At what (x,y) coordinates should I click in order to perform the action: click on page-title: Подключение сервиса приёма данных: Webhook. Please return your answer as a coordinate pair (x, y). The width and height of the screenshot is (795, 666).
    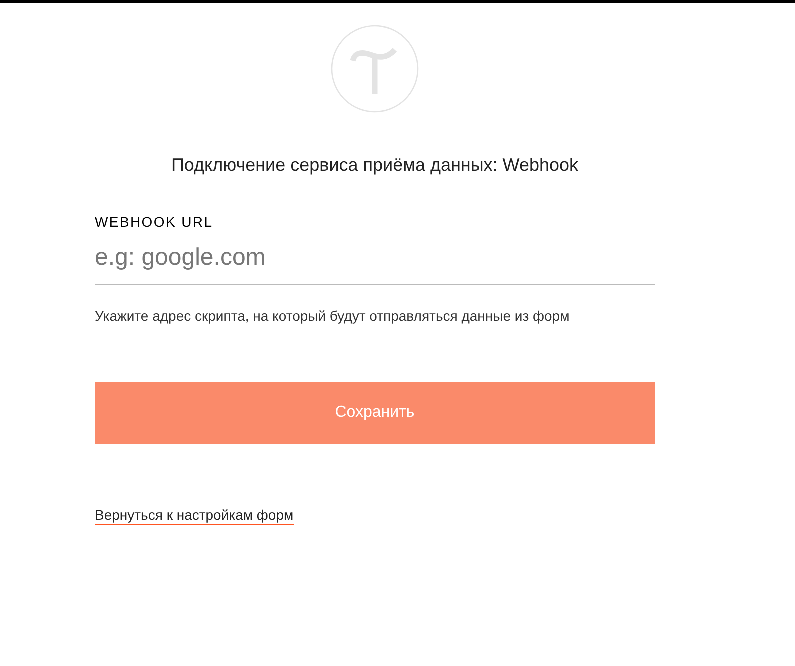
    Looking at the image, I should click on (375, 165).